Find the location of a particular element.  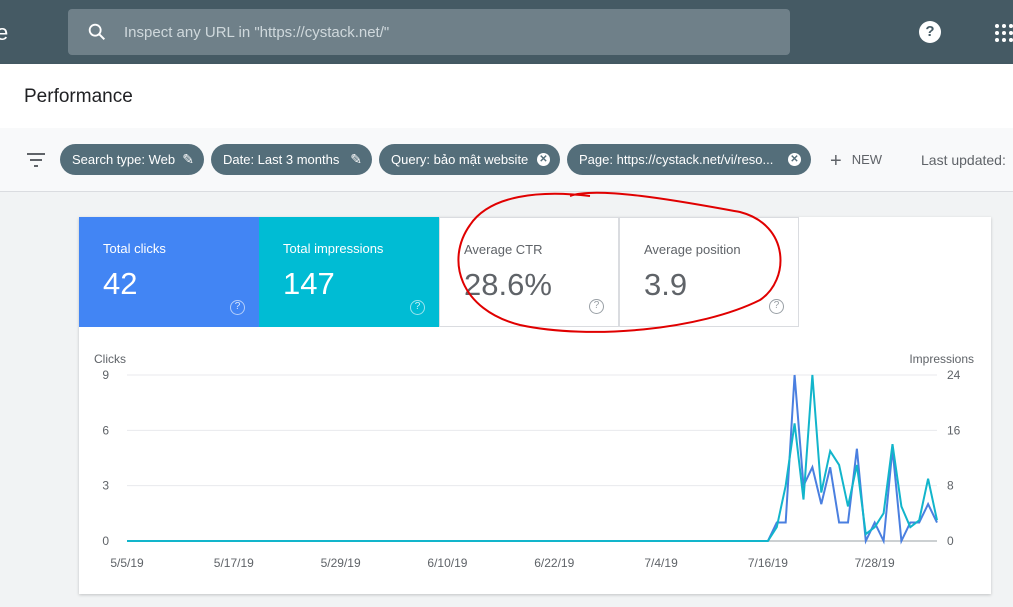

y-tick-right: 0 is located at coordinates (950, 541).